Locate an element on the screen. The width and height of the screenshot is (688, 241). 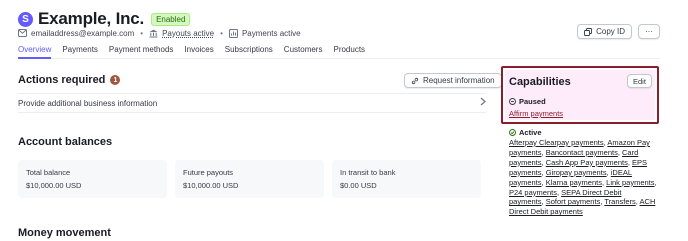
edit-capabilities-button: Edit is located at coordinates (639, 81).